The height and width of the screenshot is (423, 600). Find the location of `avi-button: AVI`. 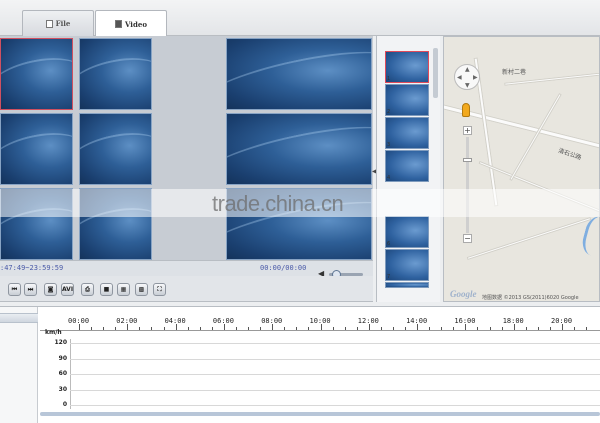

avi-button: AVI is located at coordinates (67, 289).